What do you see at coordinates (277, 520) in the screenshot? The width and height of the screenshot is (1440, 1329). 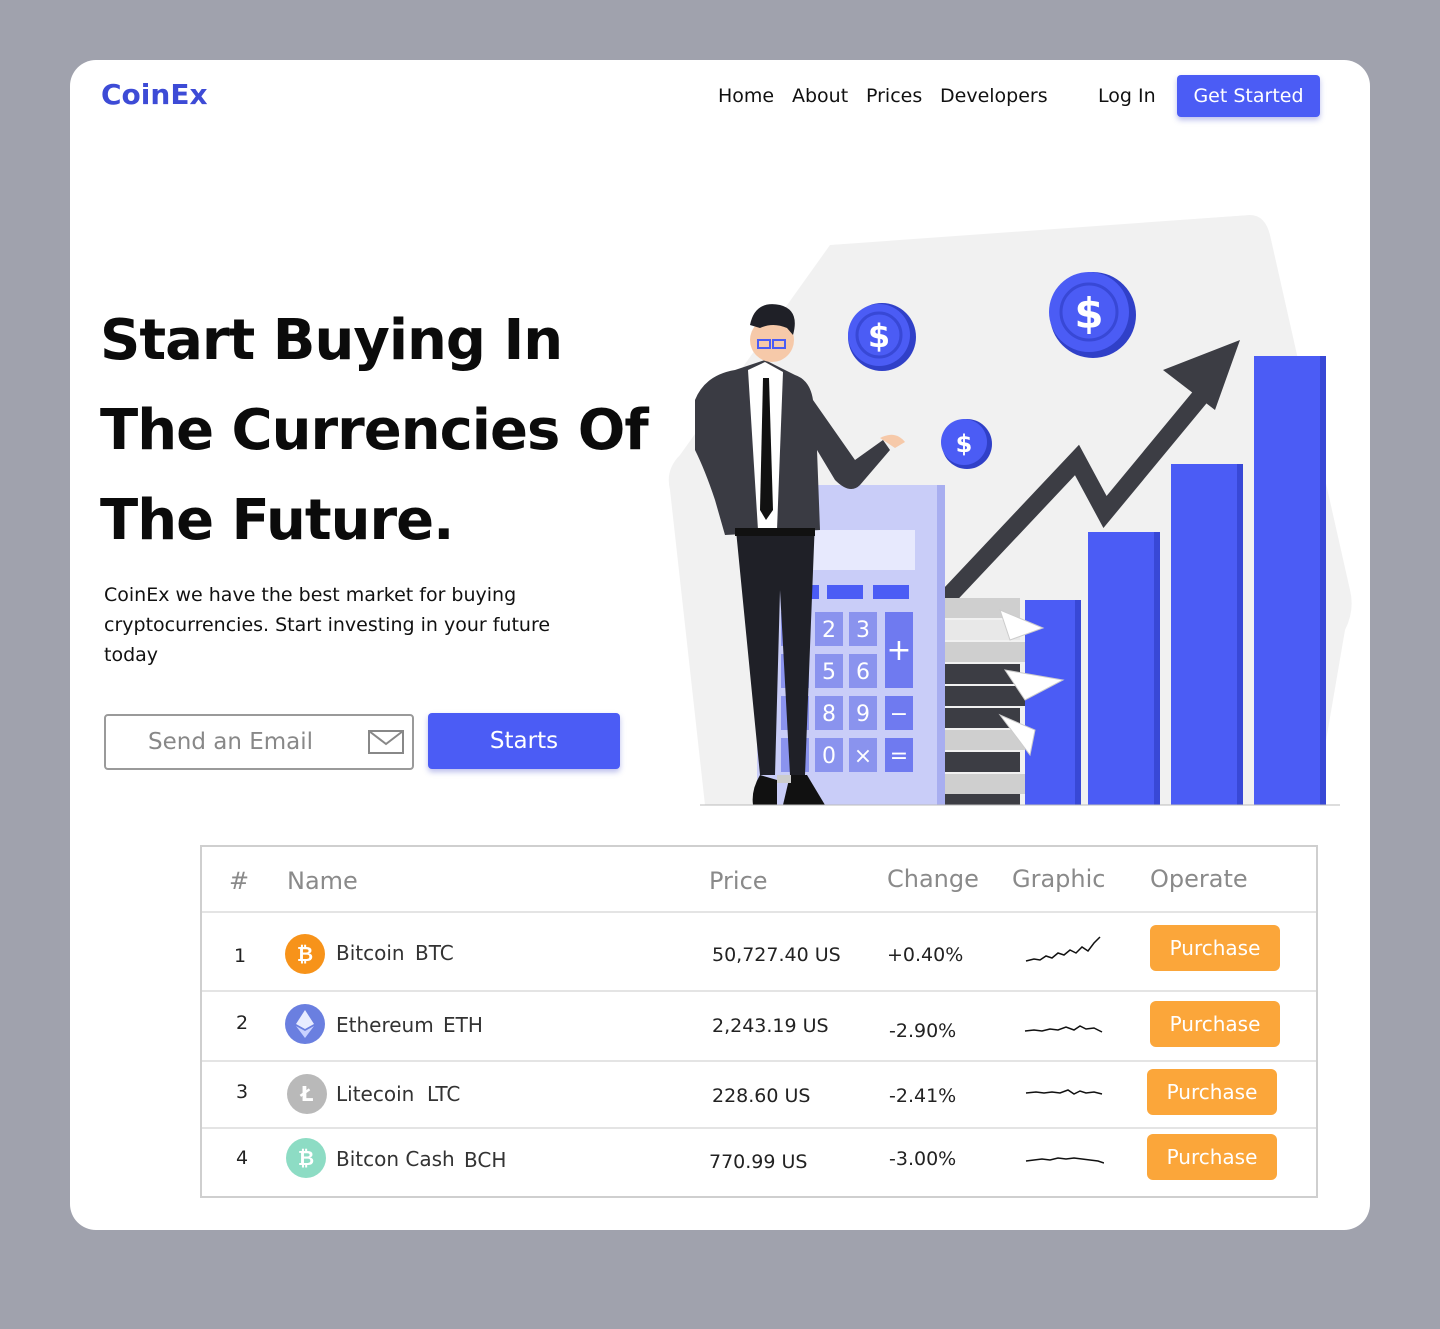 I see `hero-title-line3: The Future.` at bounding box center [277, 520].